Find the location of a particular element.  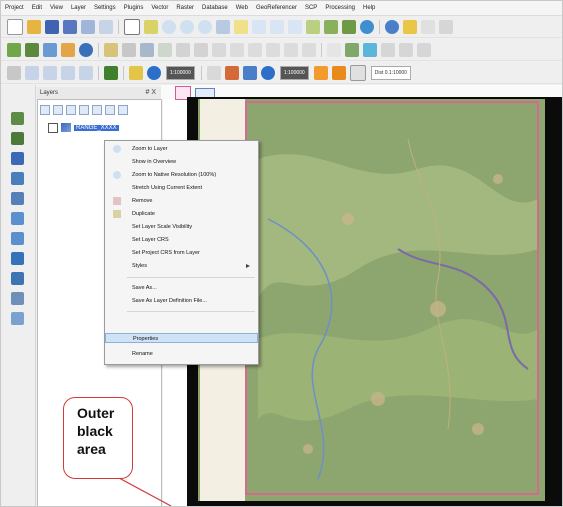

add-db2-icon is located at coordinates (17, 238).